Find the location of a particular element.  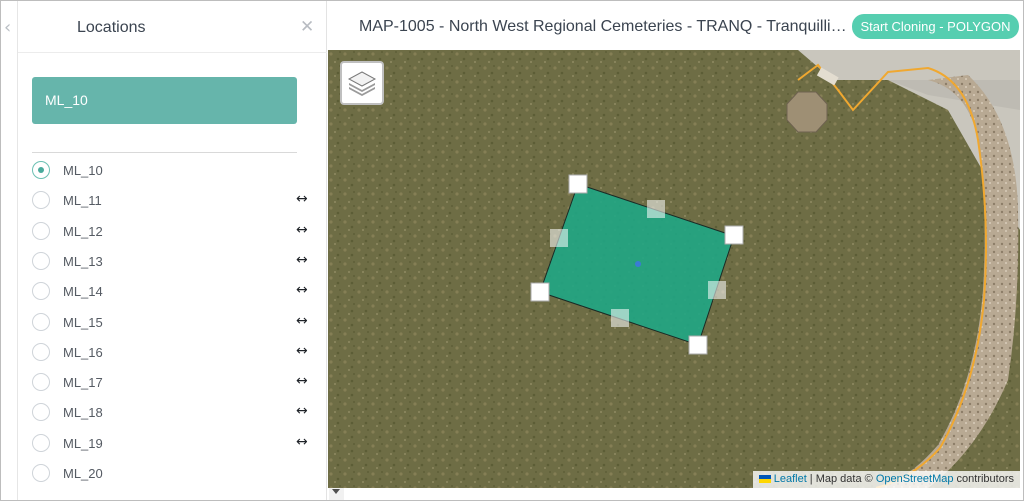

location-label: ML_10 is located at coordinates (83, 170).